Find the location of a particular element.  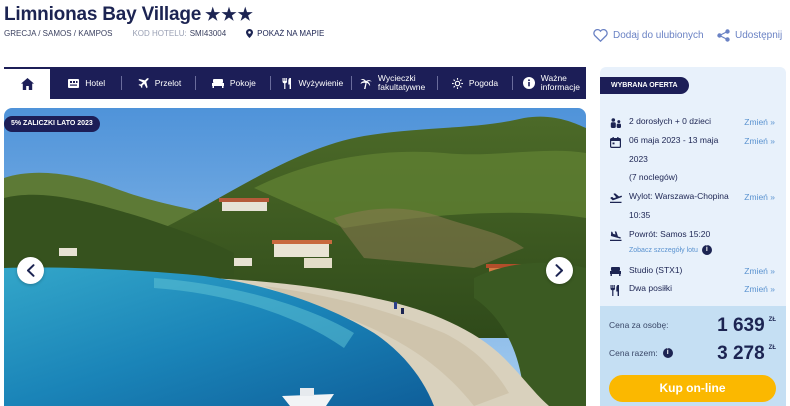

chevron-left-icon is located at coordinates (31, 270).